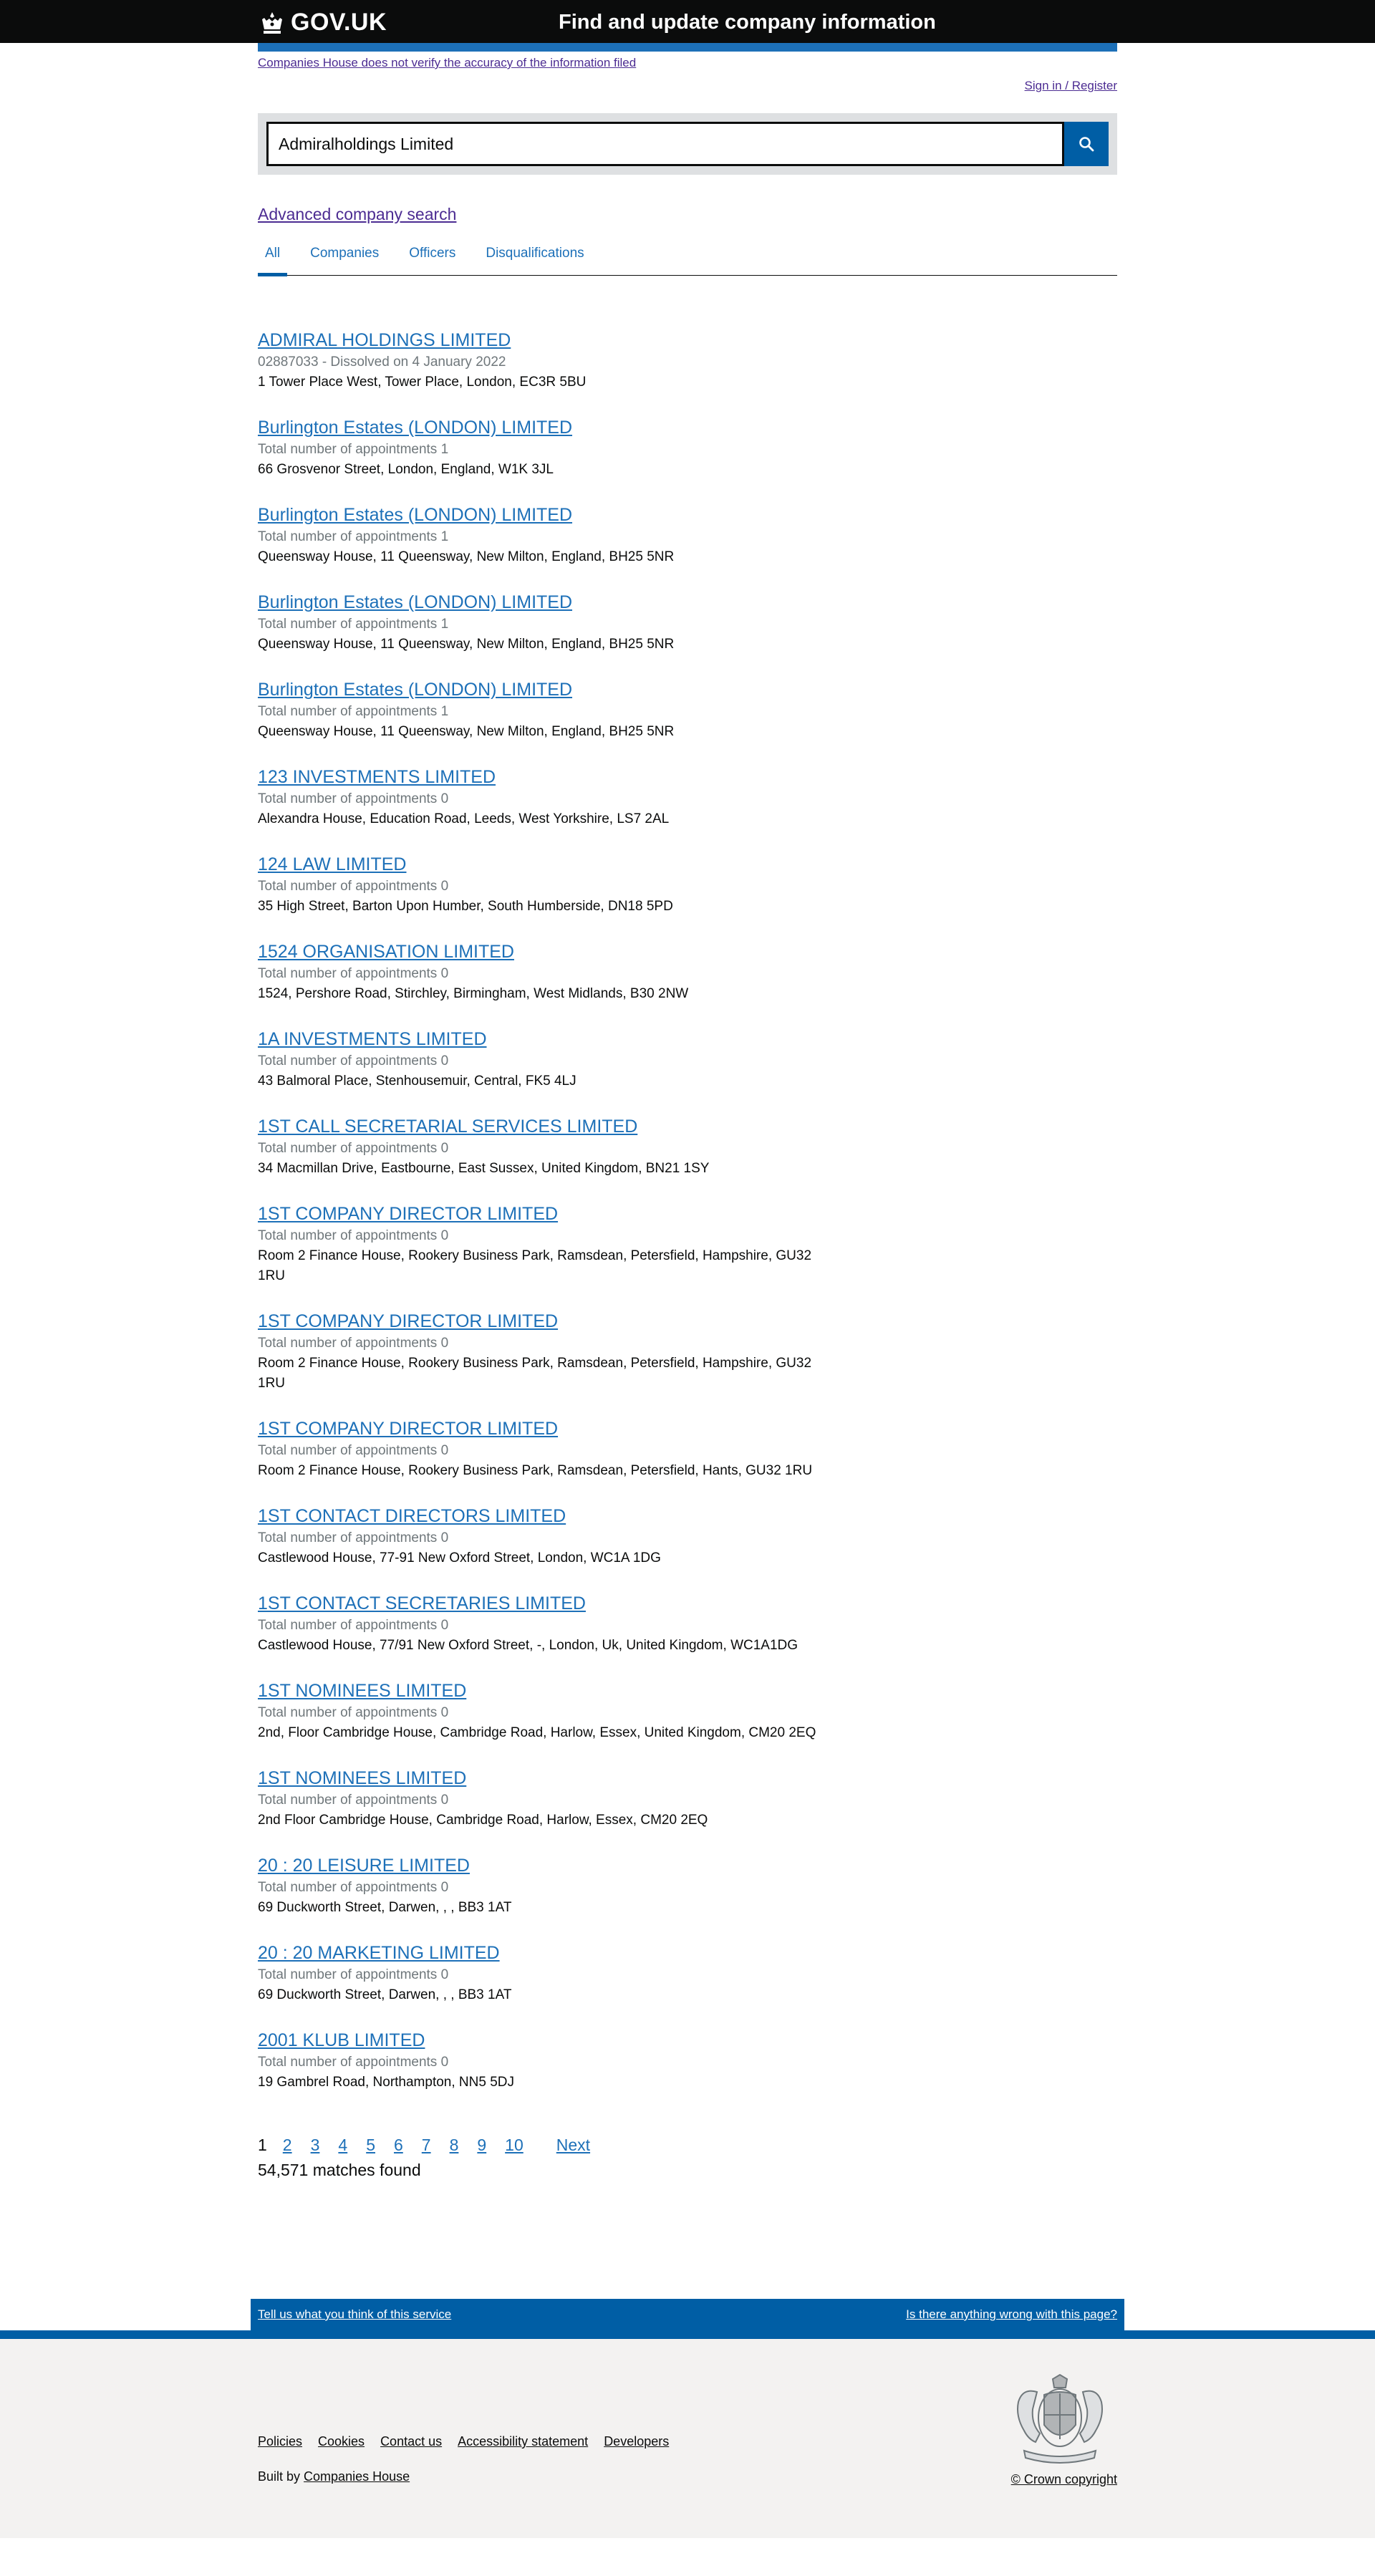  I want to click on tab-officers: Officers, so click(433, 258).